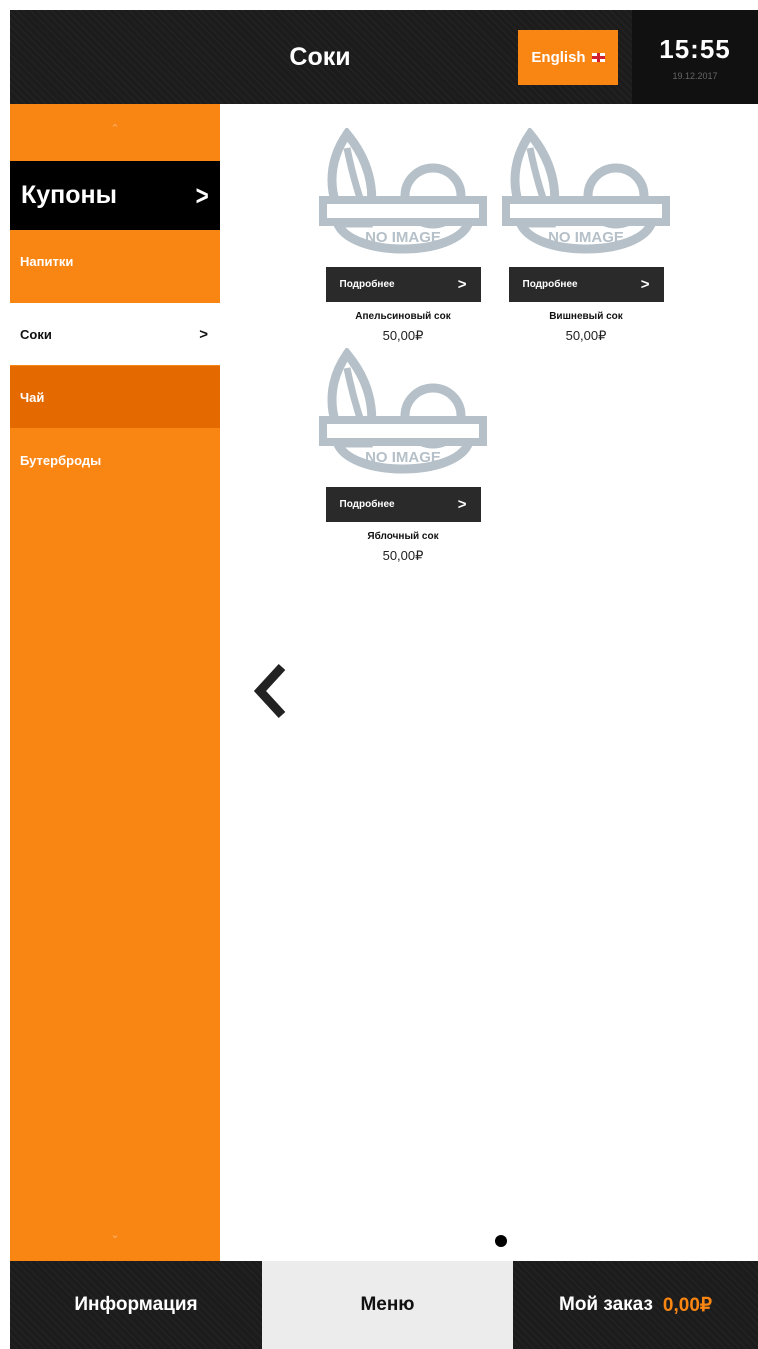 Image resolution: width=758 pixels, height=1349 pixels. I want to click on information-label: Информация, so click(136, 1304).